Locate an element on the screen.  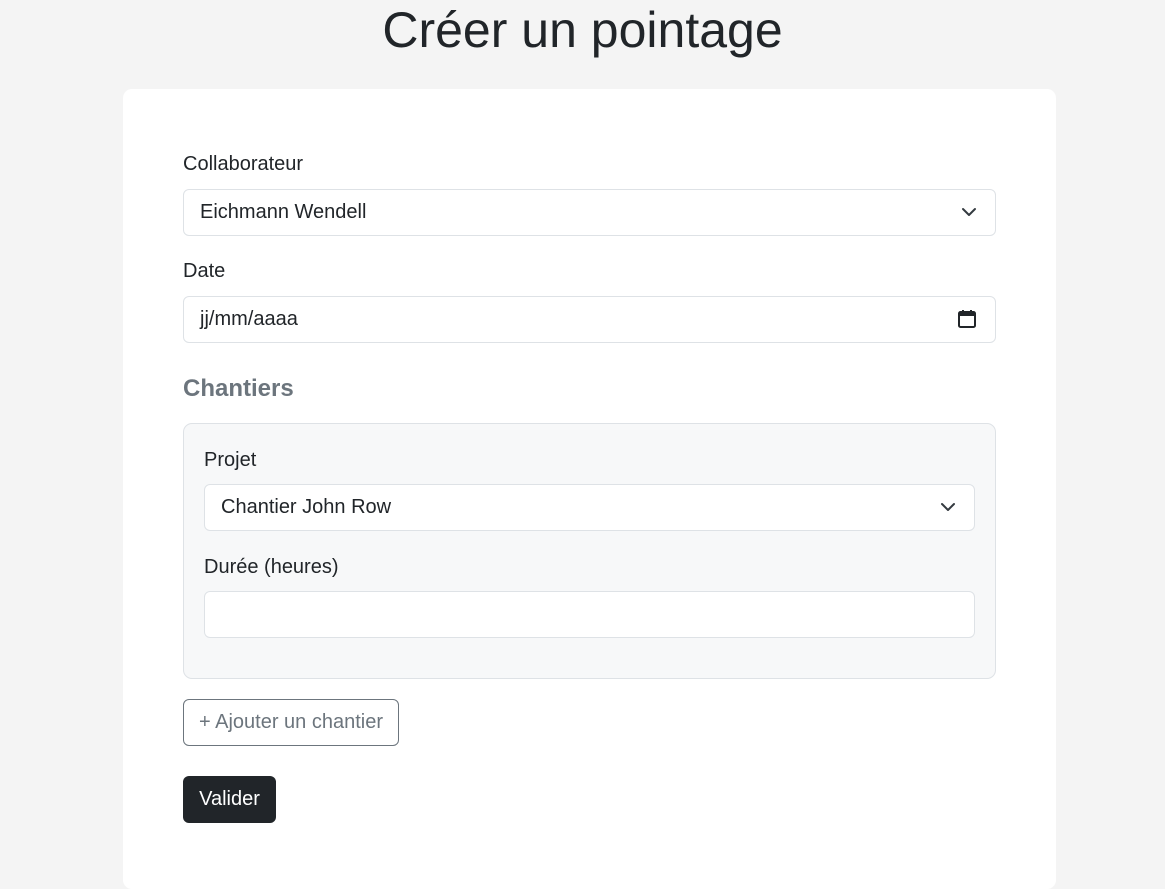
collaborateur-value: Eichmann Wendell is located at coordinates (283, 212).